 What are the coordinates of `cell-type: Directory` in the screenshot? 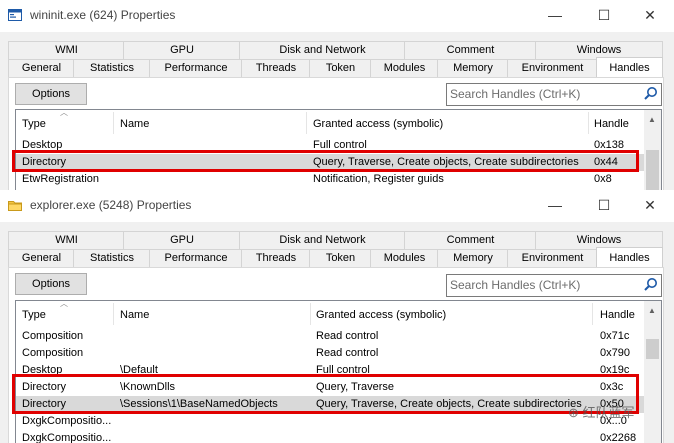 It's located at (44, 404).